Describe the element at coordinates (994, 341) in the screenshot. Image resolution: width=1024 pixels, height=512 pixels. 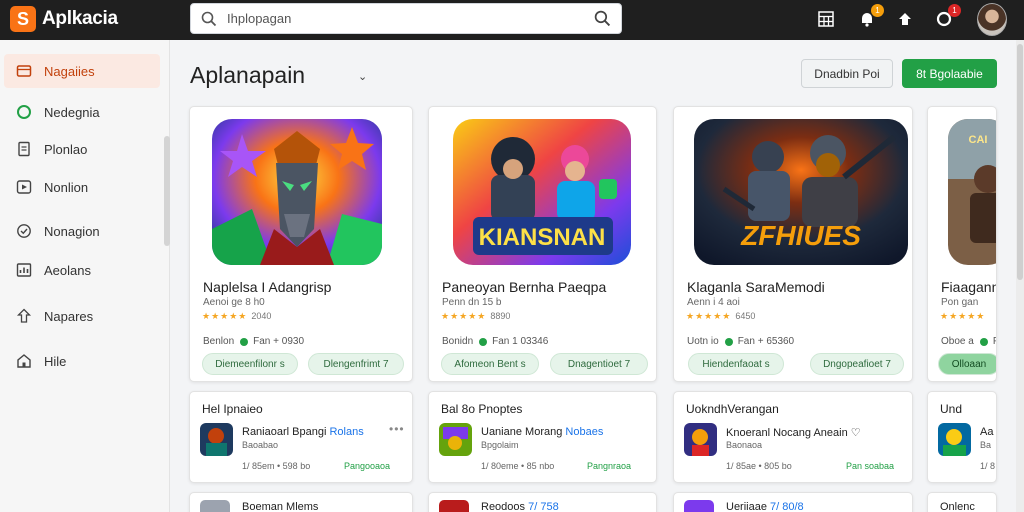
I see `meta-right: Fa` at that location.